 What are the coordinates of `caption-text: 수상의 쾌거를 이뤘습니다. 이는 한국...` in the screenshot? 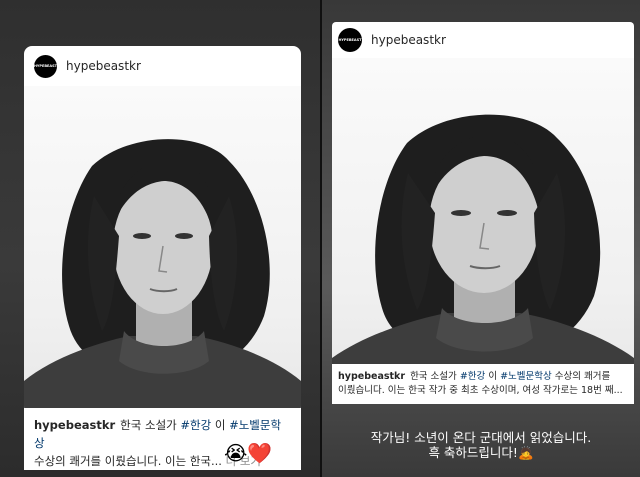 It's located at (128, 461).